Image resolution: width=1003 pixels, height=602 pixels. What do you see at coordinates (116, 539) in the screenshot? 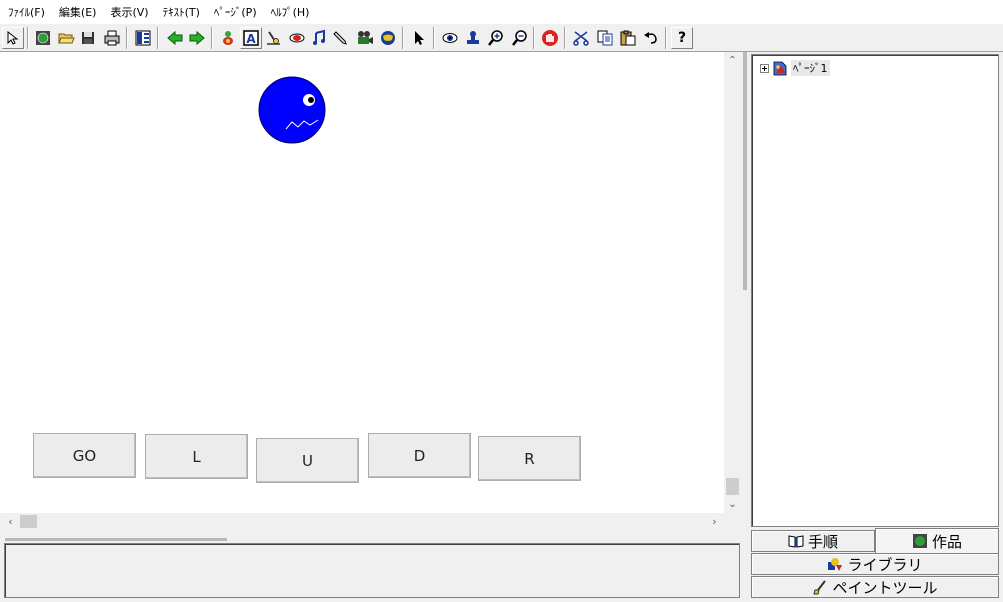
I see `horizontal-splitter` at bounding box center [116, 539].